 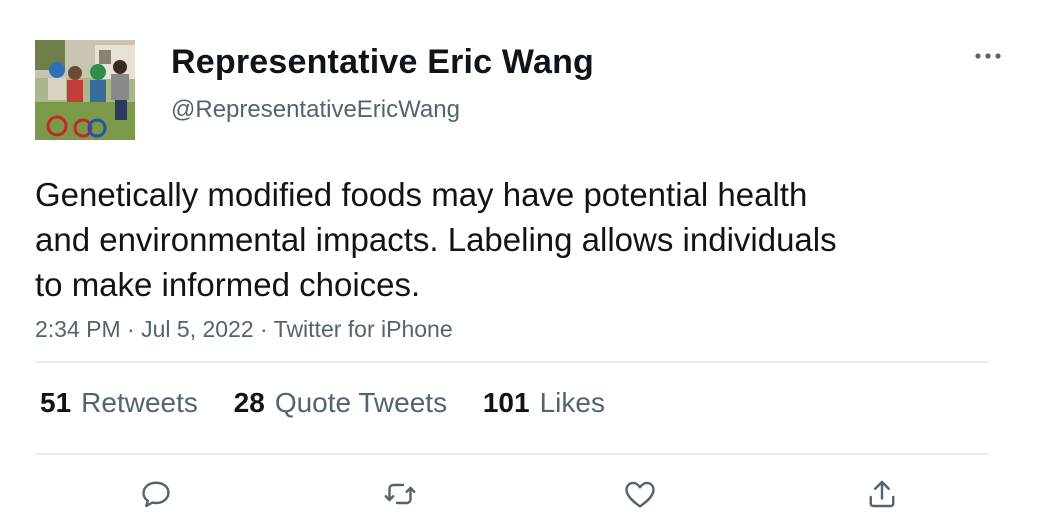 I want to click on tweet-text-line: to make informed choices., so click(x=228, y=284).